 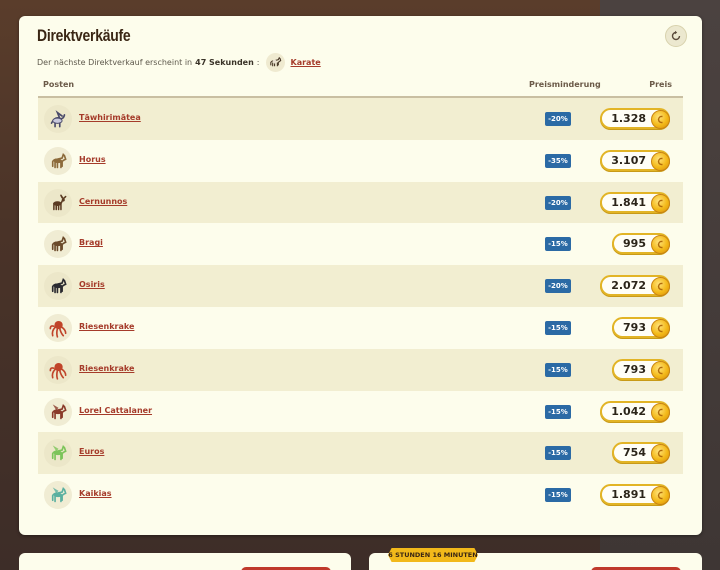 I want to click on buy-price-button: 1.841, so click(x=635, y=202).